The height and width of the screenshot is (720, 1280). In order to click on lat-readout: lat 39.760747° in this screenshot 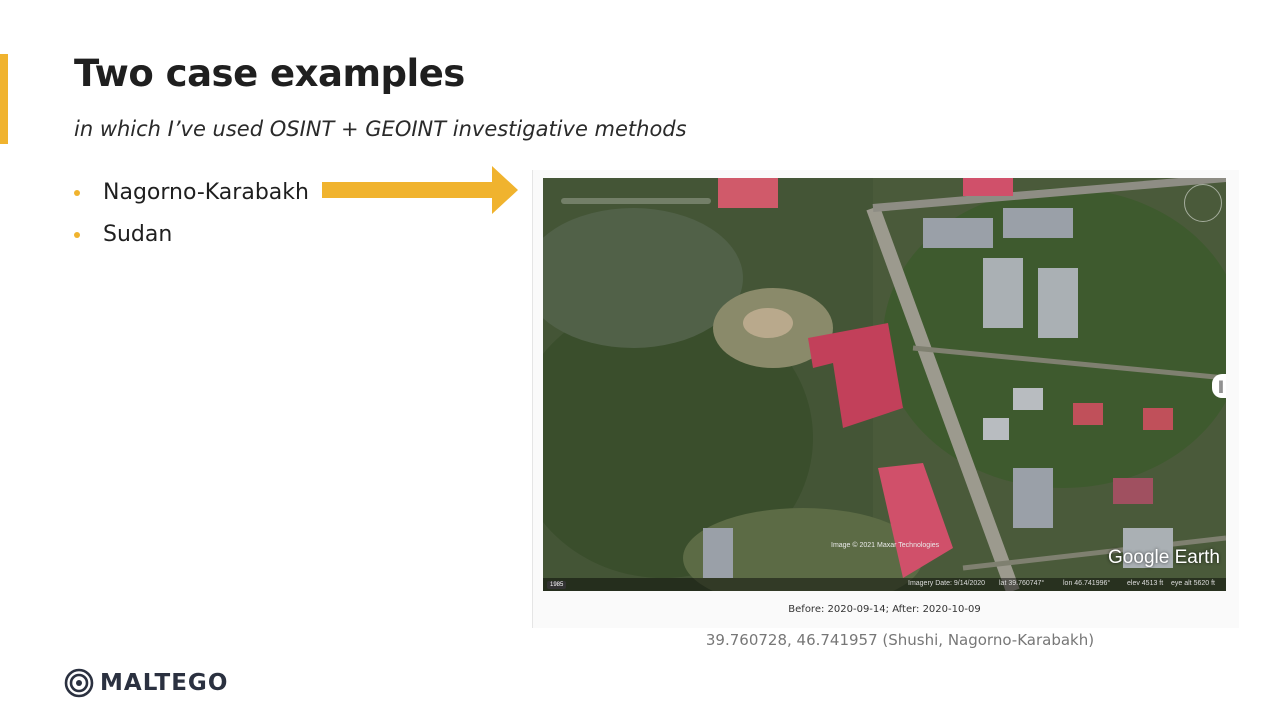, I will do `click(1022, 583)`.